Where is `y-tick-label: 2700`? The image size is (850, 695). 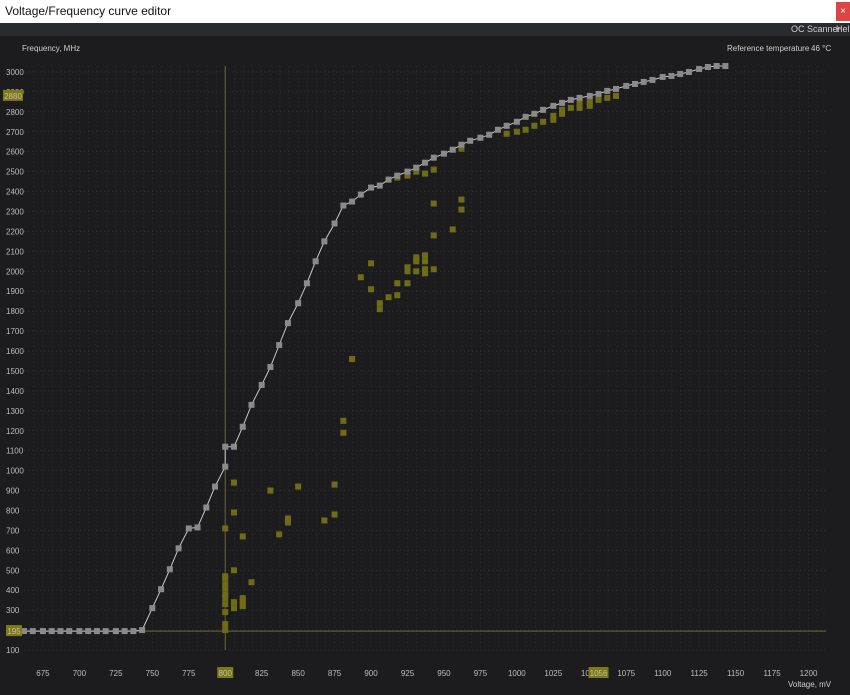
y-tick-label: 2700 is located at coordinates (15, 132).